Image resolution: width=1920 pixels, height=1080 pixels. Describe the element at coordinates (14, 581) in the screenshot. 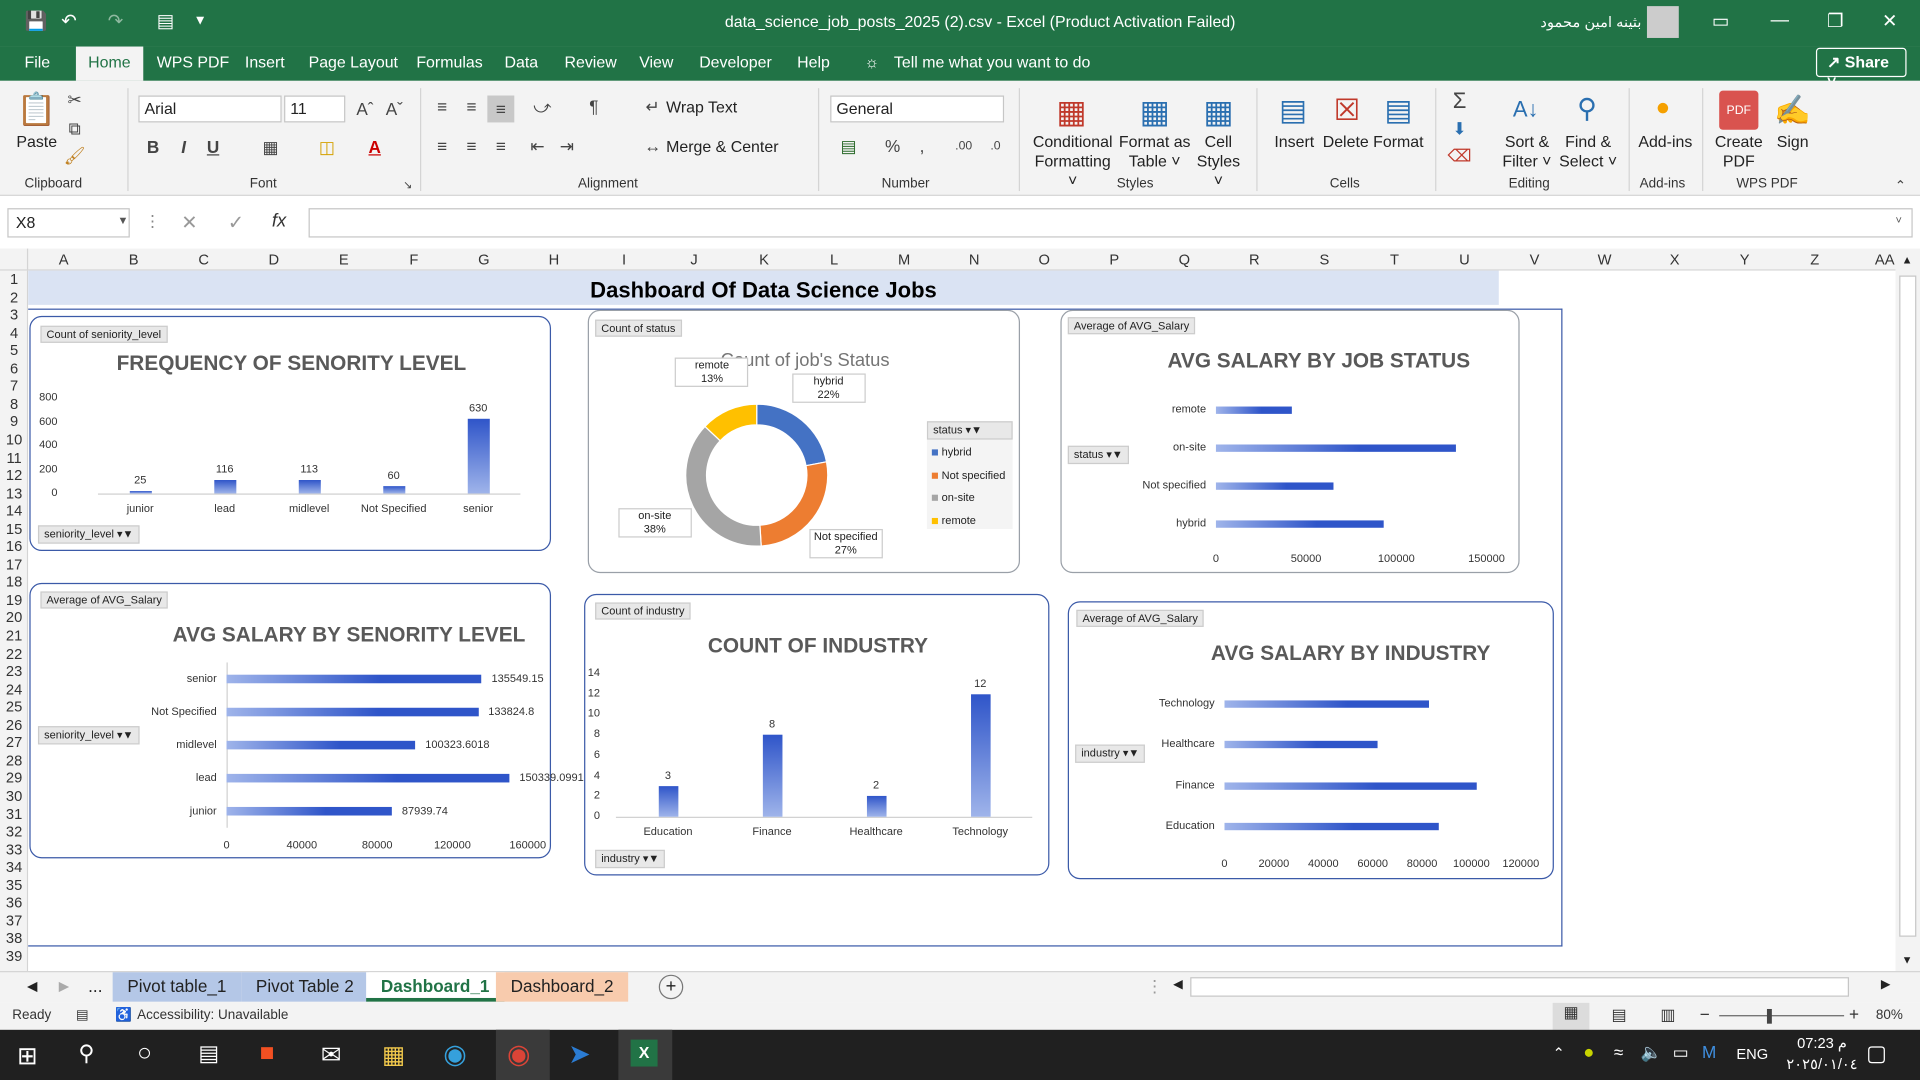

I see `row-header: 18` at that location.